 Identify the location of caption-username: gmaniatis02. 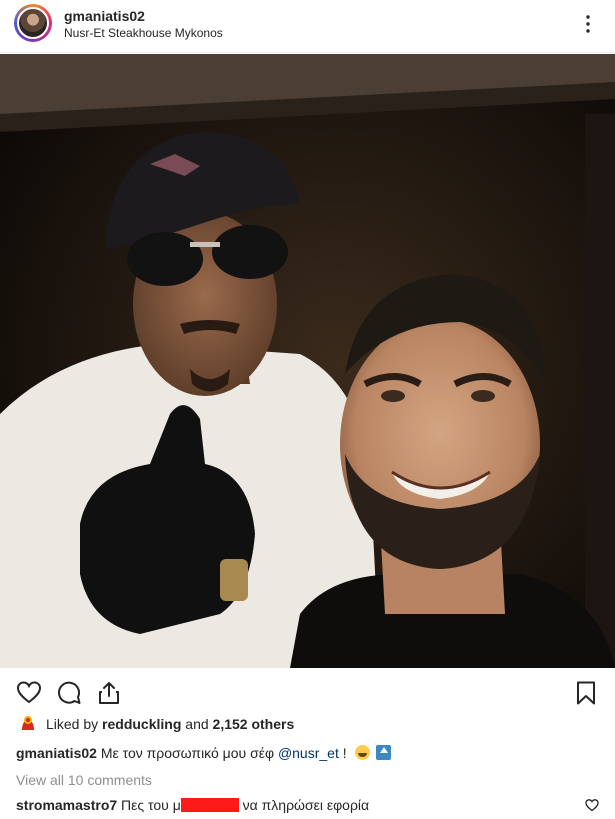
(56, 753).